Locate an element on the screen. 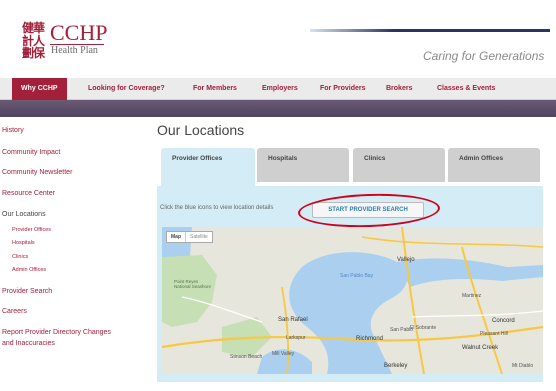 This screenshot has width=556, height=391. logo-name: CCHP is located at coordinates (78, 33).